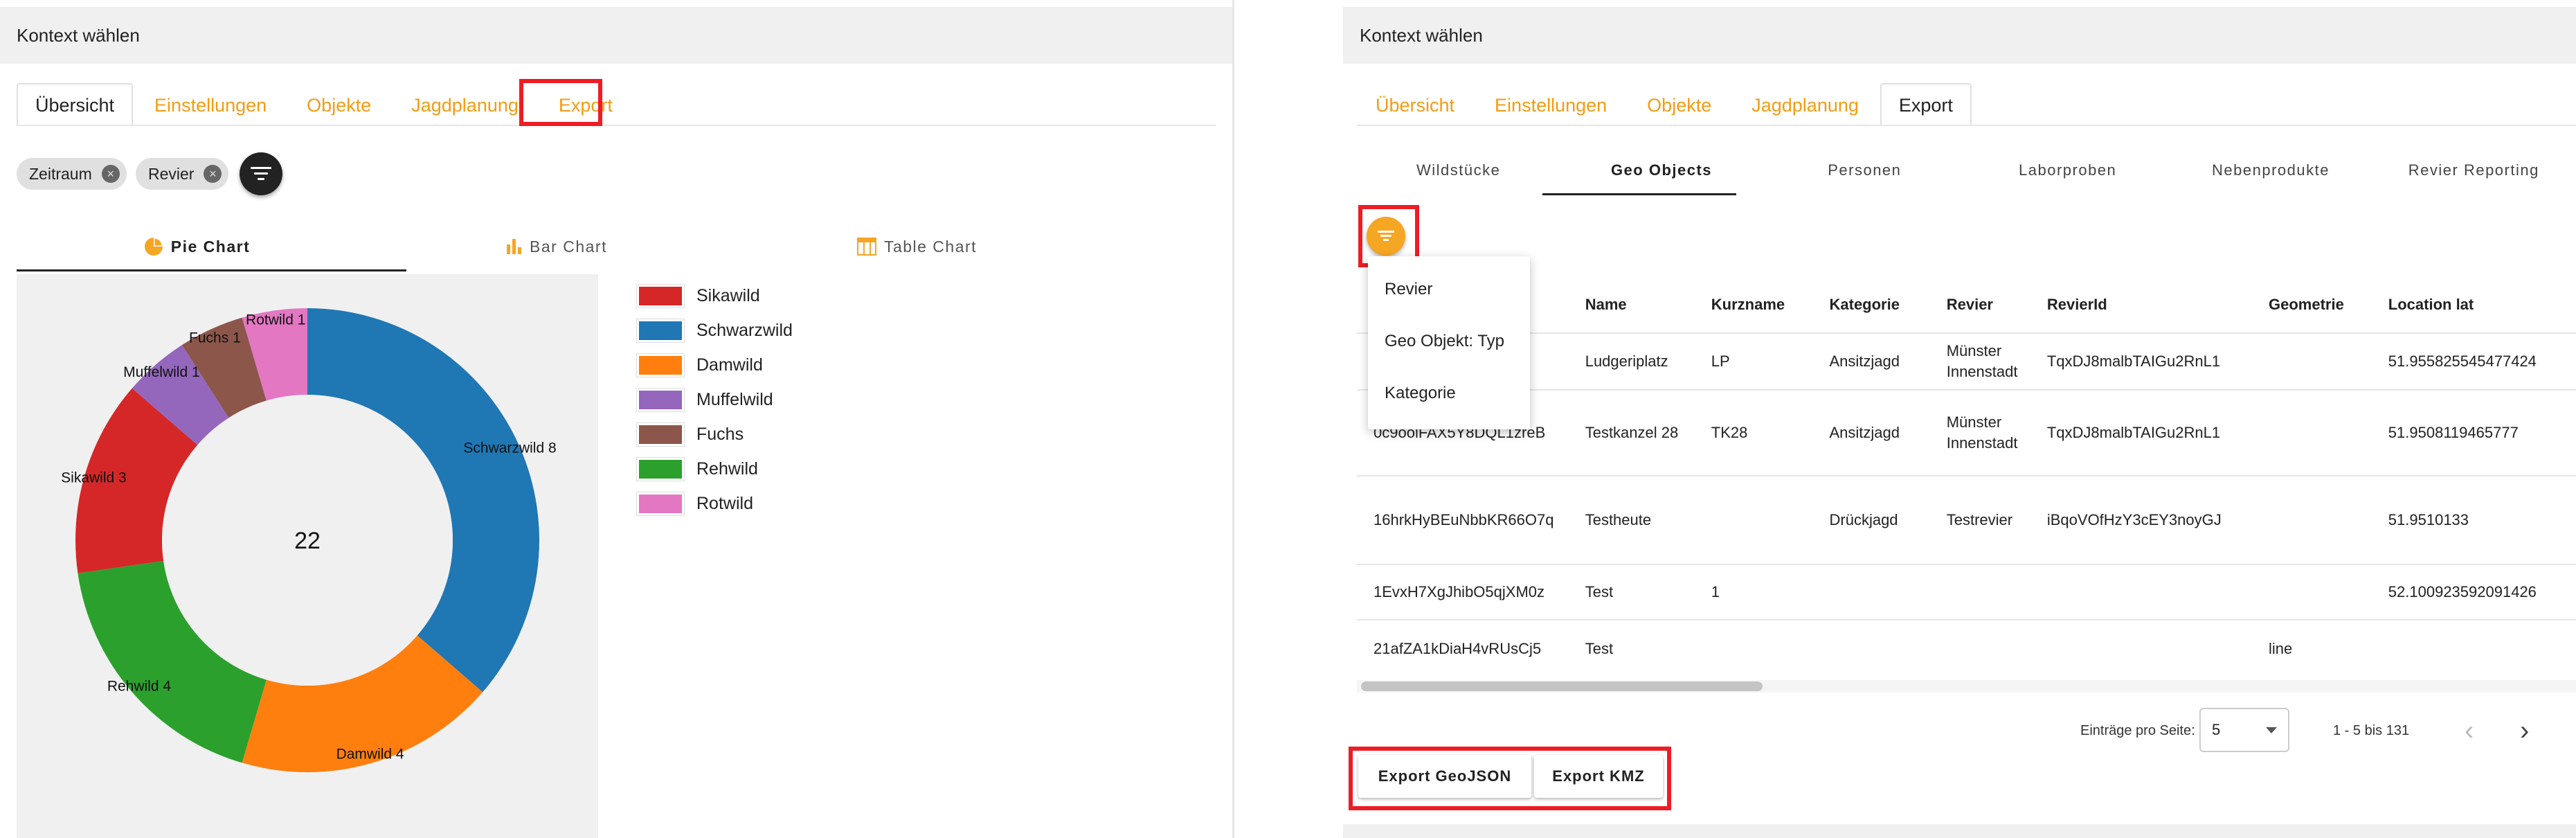 This screenshot has width=2576, height=838. What do you see at coordinates (2067, 170) in the screenshot?
I see `subtab-laborproben: Laborproben` at bounding box center [2067, 170].